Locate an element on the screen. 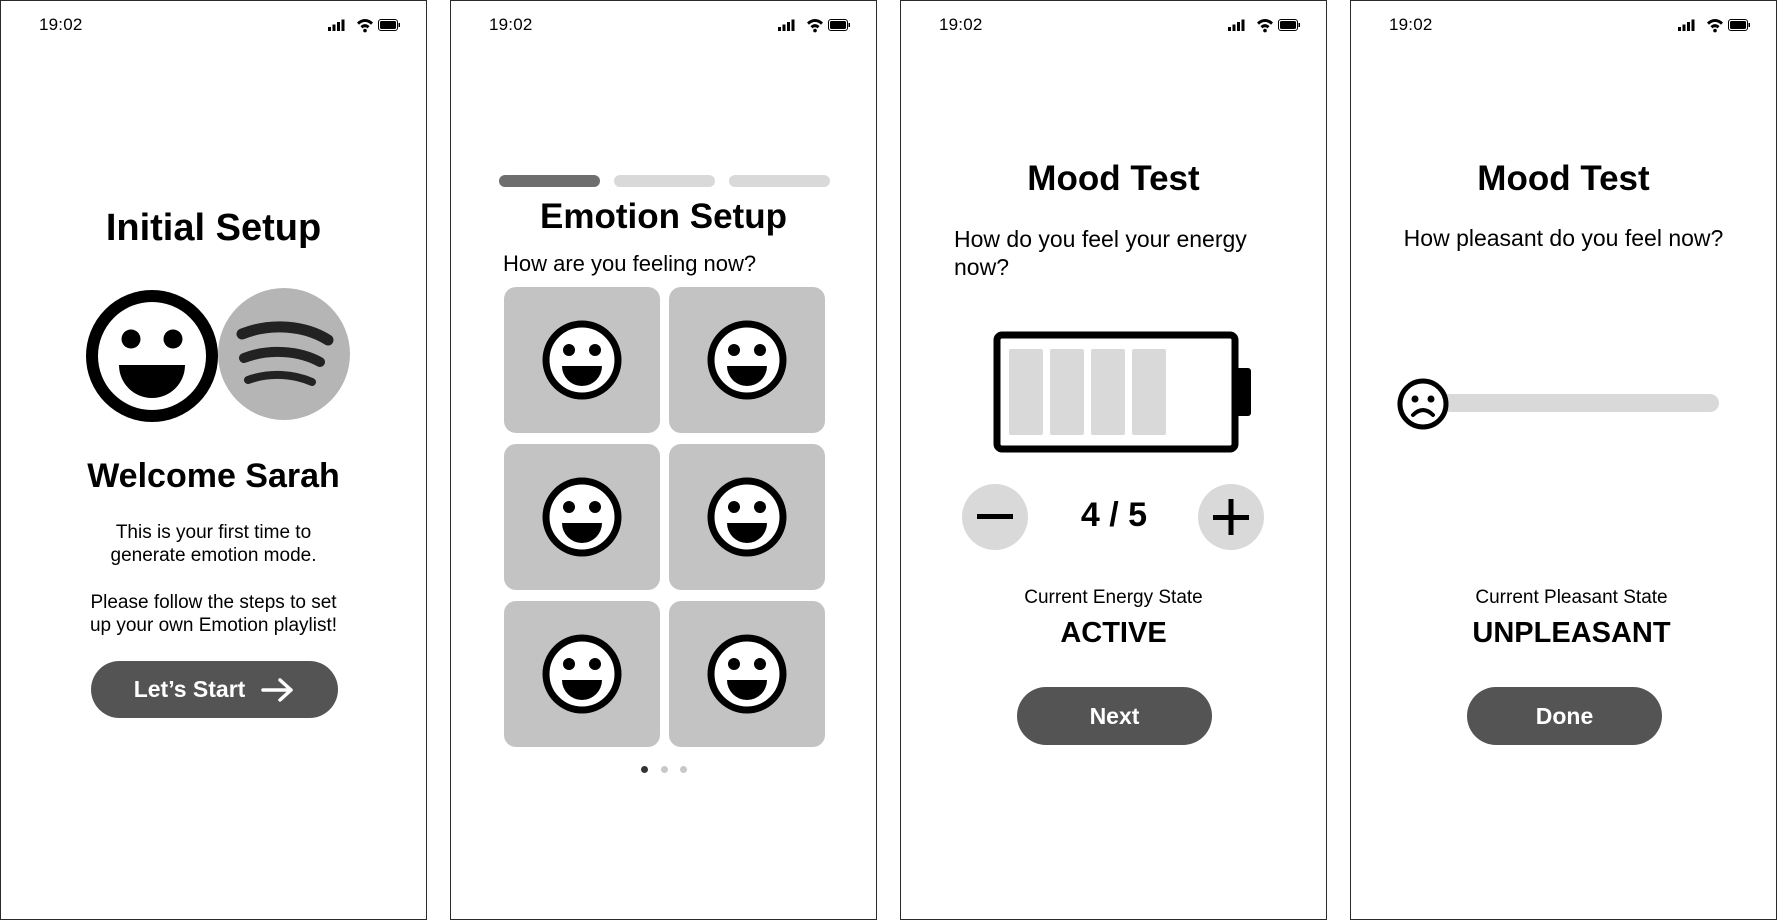 Image resolution: width=1778 pixels, height=922 pixels. arrow-right-icon is located at coordinates (277, 689).